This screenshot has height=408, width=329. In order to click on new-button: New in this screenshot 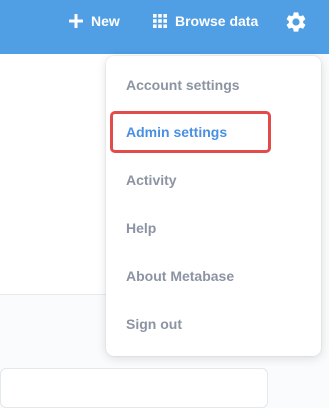, I will do `click(94, 21)`.